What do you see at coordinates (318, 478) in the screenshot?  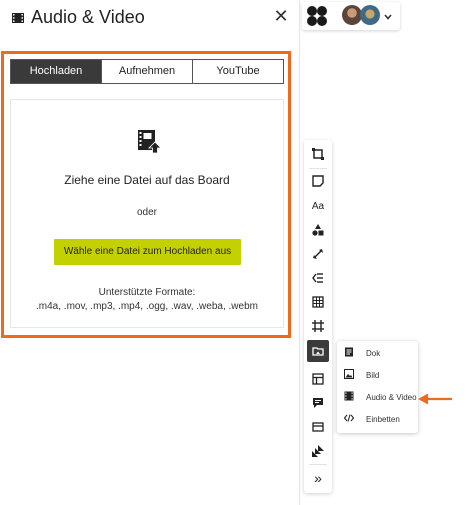 I see `more-icon: »` at bounding box center [318, 478].